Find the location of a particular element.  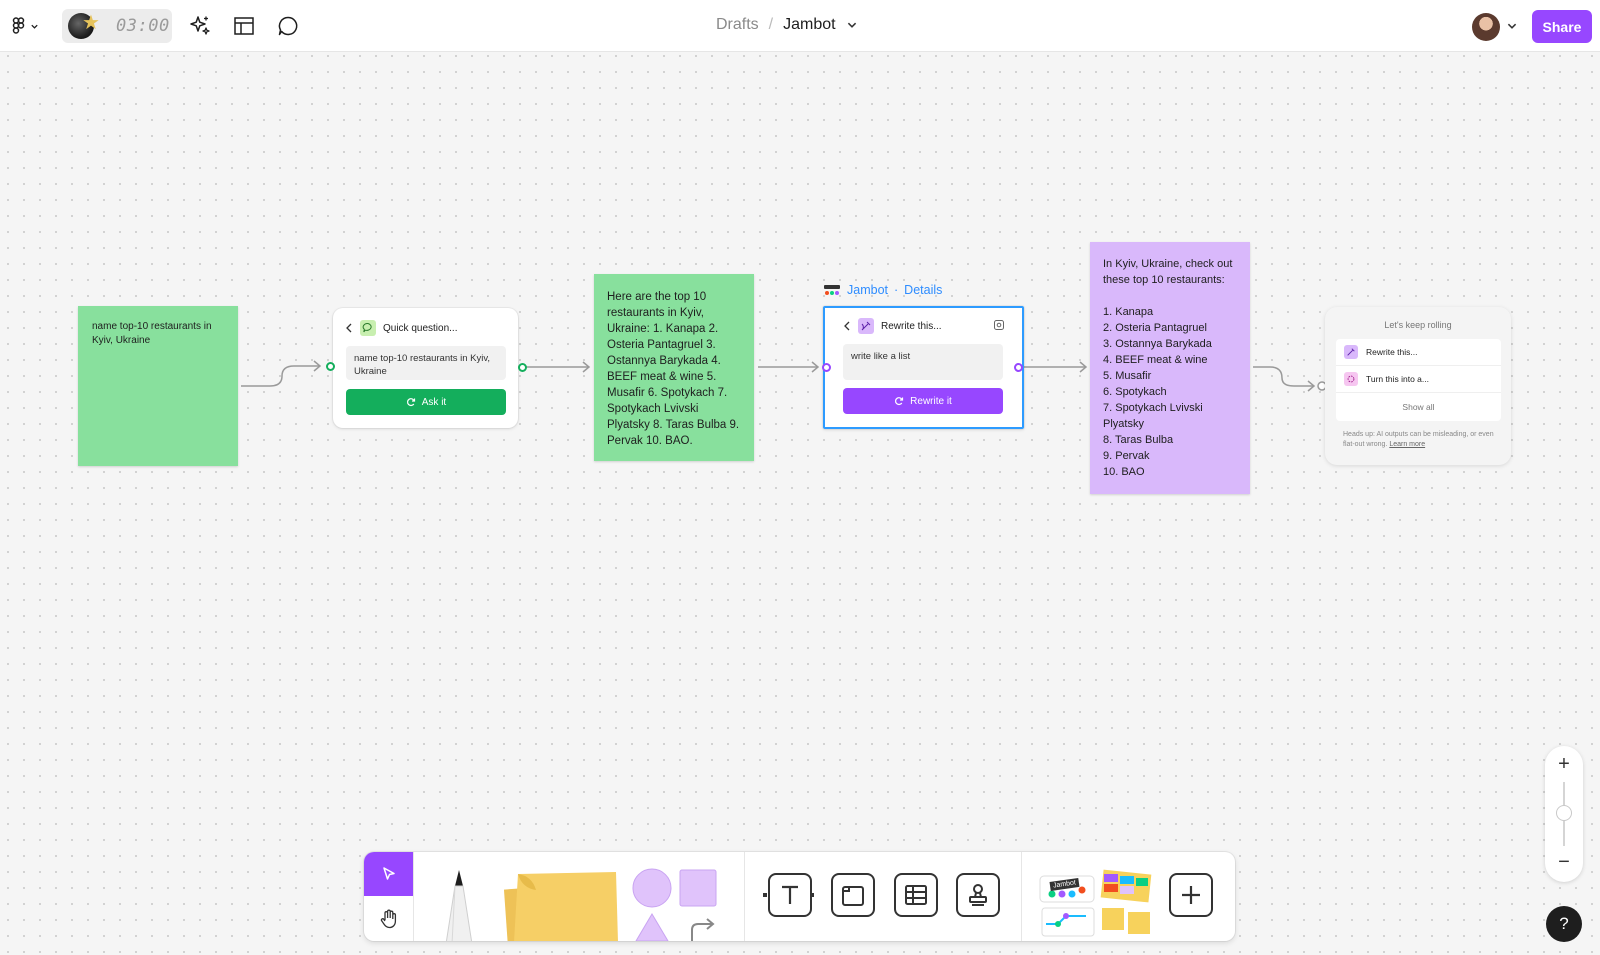

cursor-icon is located at coordinates (388, 873).